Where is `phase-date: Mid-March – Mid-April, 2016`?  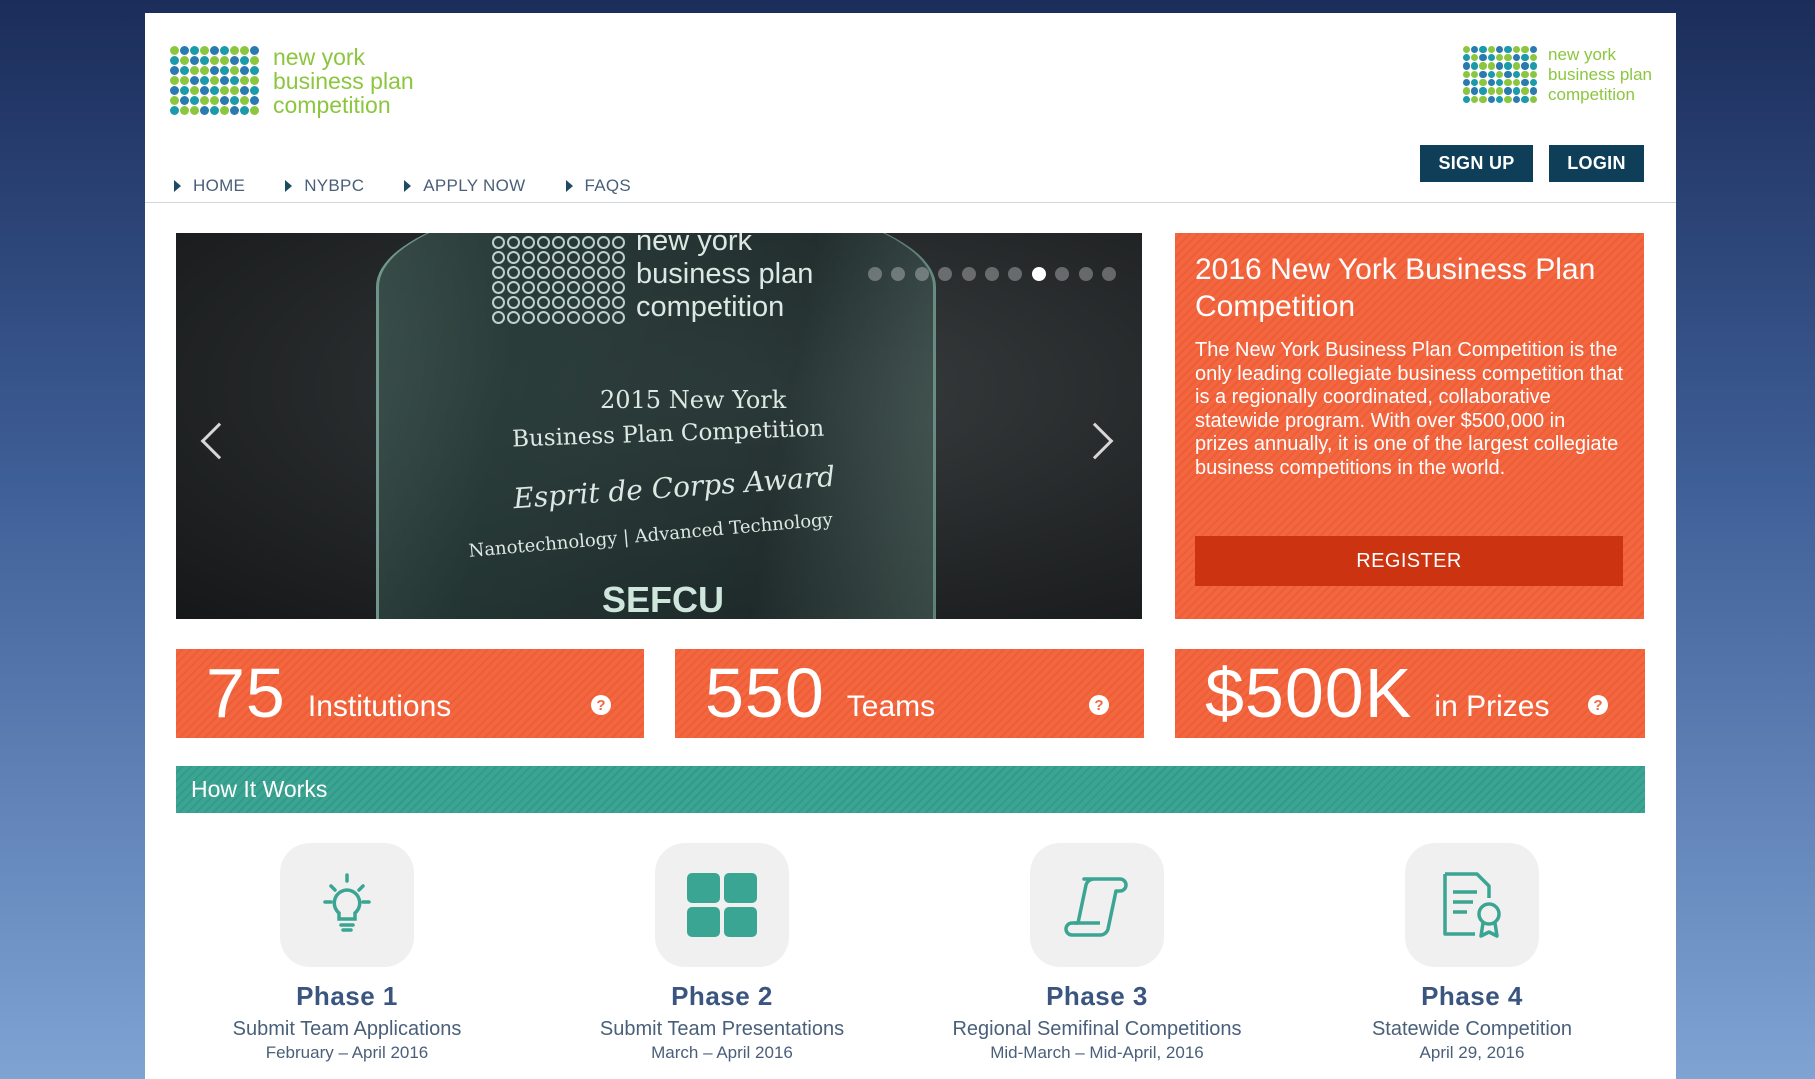
phase-date: Mid-March – Mid-April, 2016 is located at coordinates (1097, 1052).